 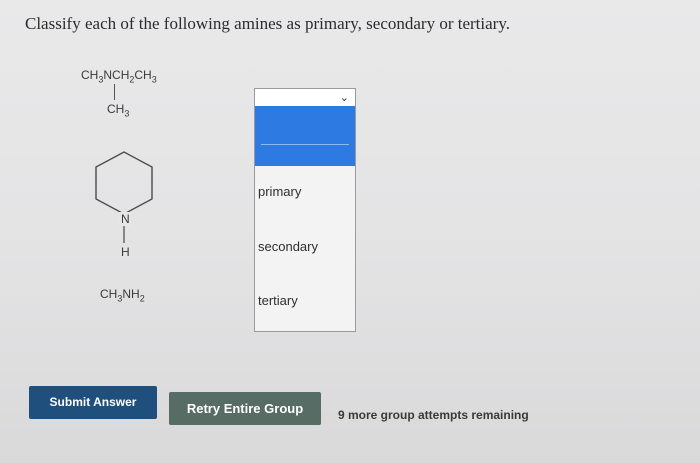 What do you see at coordinates (305, 98) in the screenshot?
I see `classification-select: ⌄` at bounding box center [305, 98].